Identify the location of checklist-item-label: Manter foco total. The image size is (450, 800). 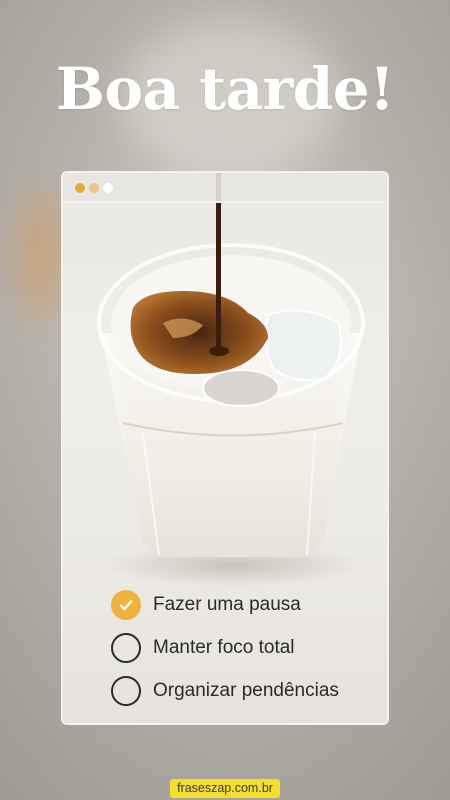
(224, 647).